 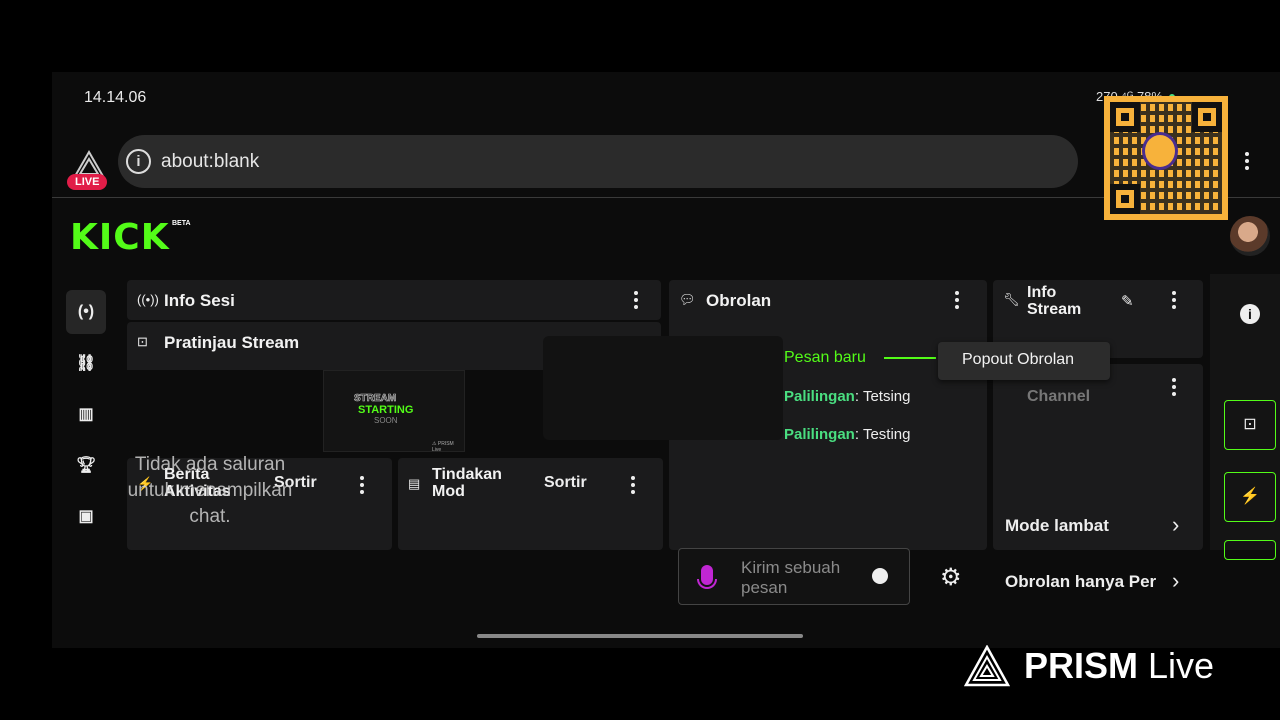 What do you see at coordinates (86, 312) in the screenshot?
I see `broadcast-icon: (•)` at bounding box center [86, 312].